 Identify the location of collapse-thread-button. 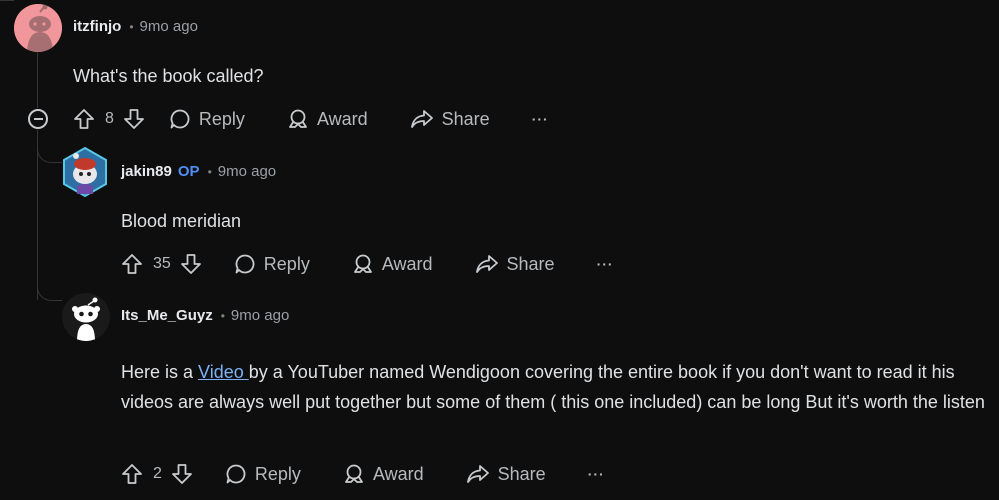
(38, 119).